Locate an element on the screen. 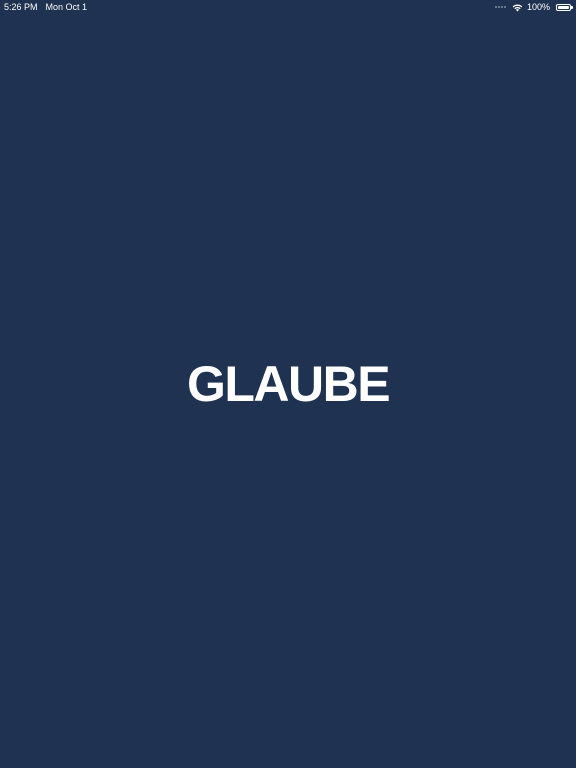 This screenshot has height=768, width=576. status-right: 100% is located at coordinates (533, 7).